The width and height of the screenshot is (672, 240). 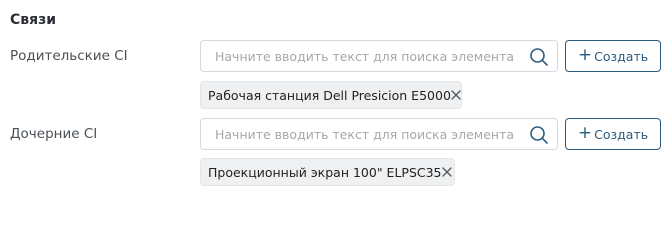 I want to click on parent-ci-chip: Рабочая станция Dell Presicion E5000, so click(x=331, y=95).